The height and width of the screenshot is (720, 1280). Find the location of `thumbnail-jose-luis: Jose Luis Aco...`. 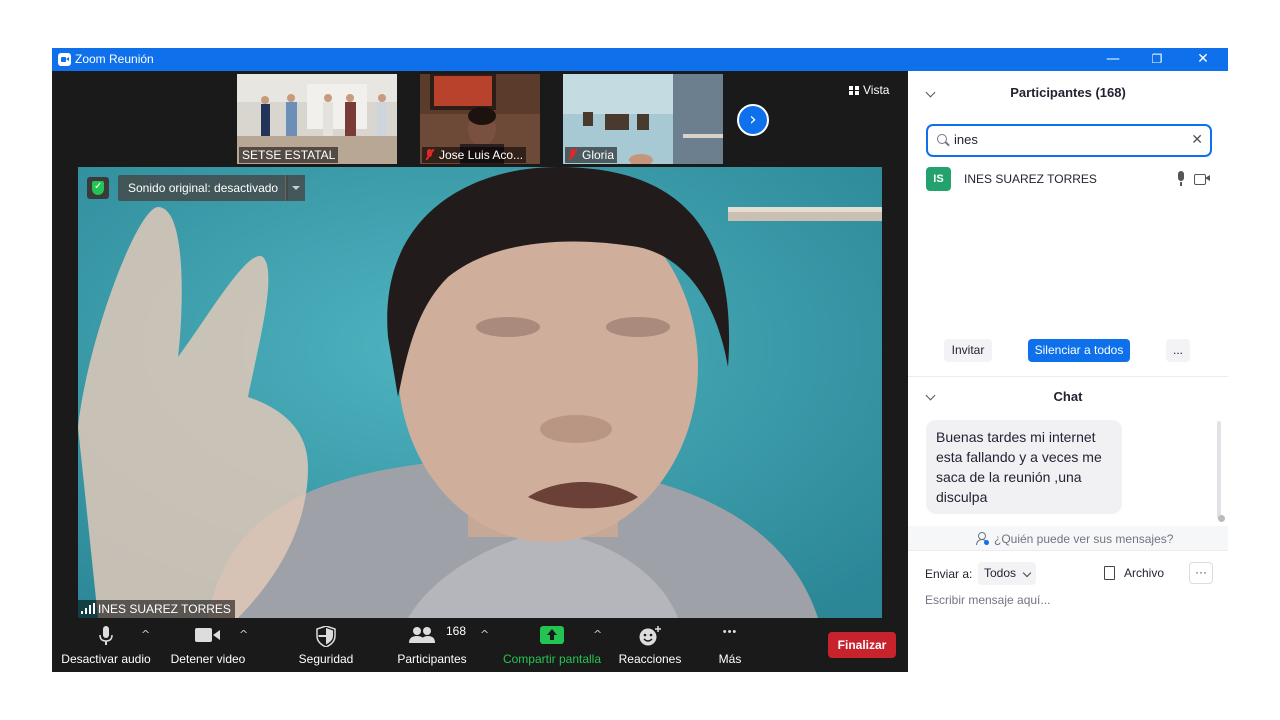

thumbnail-jose-luis: Jose Luis Aco... is located at coordinates (480, 119).